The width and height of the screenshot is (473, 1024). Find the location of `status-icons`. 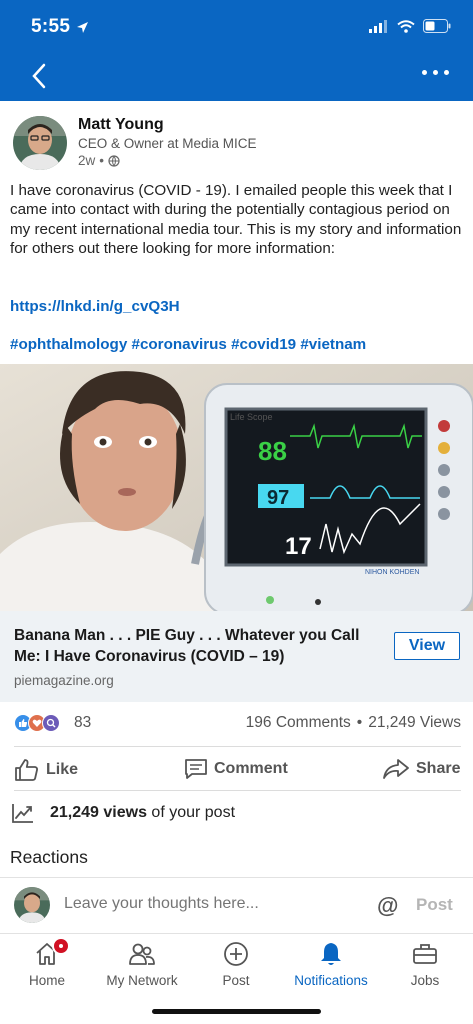

status-icons is located at coordinates (410, 26).